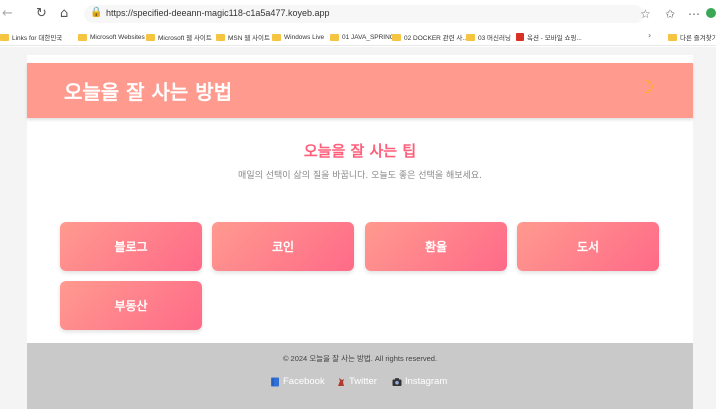 This screenshot has width=716, height=409. What do you see at coordinates (64, 14) in the screenshot?
I see `home-icon: ⌂` at bounding box center [64, 14].